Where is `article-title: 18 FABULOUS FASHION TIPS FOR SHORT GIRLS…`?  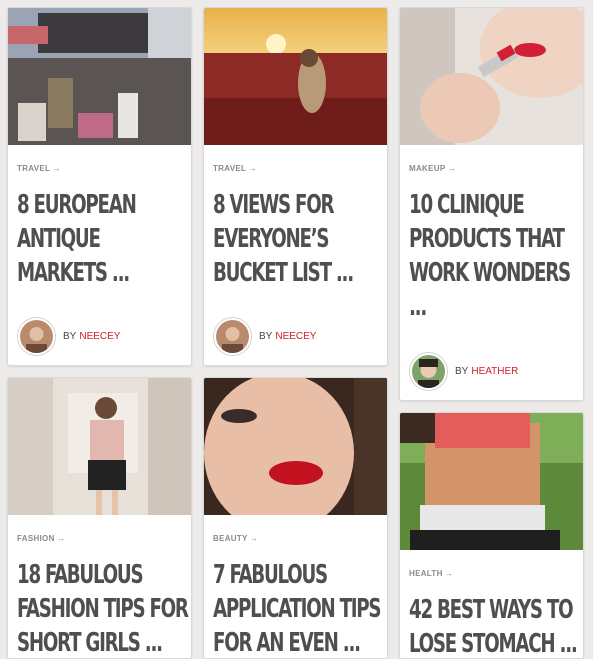
article-title: 18 FABULOUS FASHION TIPS FOR SHORT GIRLS… is located at coordinates (103, 608).